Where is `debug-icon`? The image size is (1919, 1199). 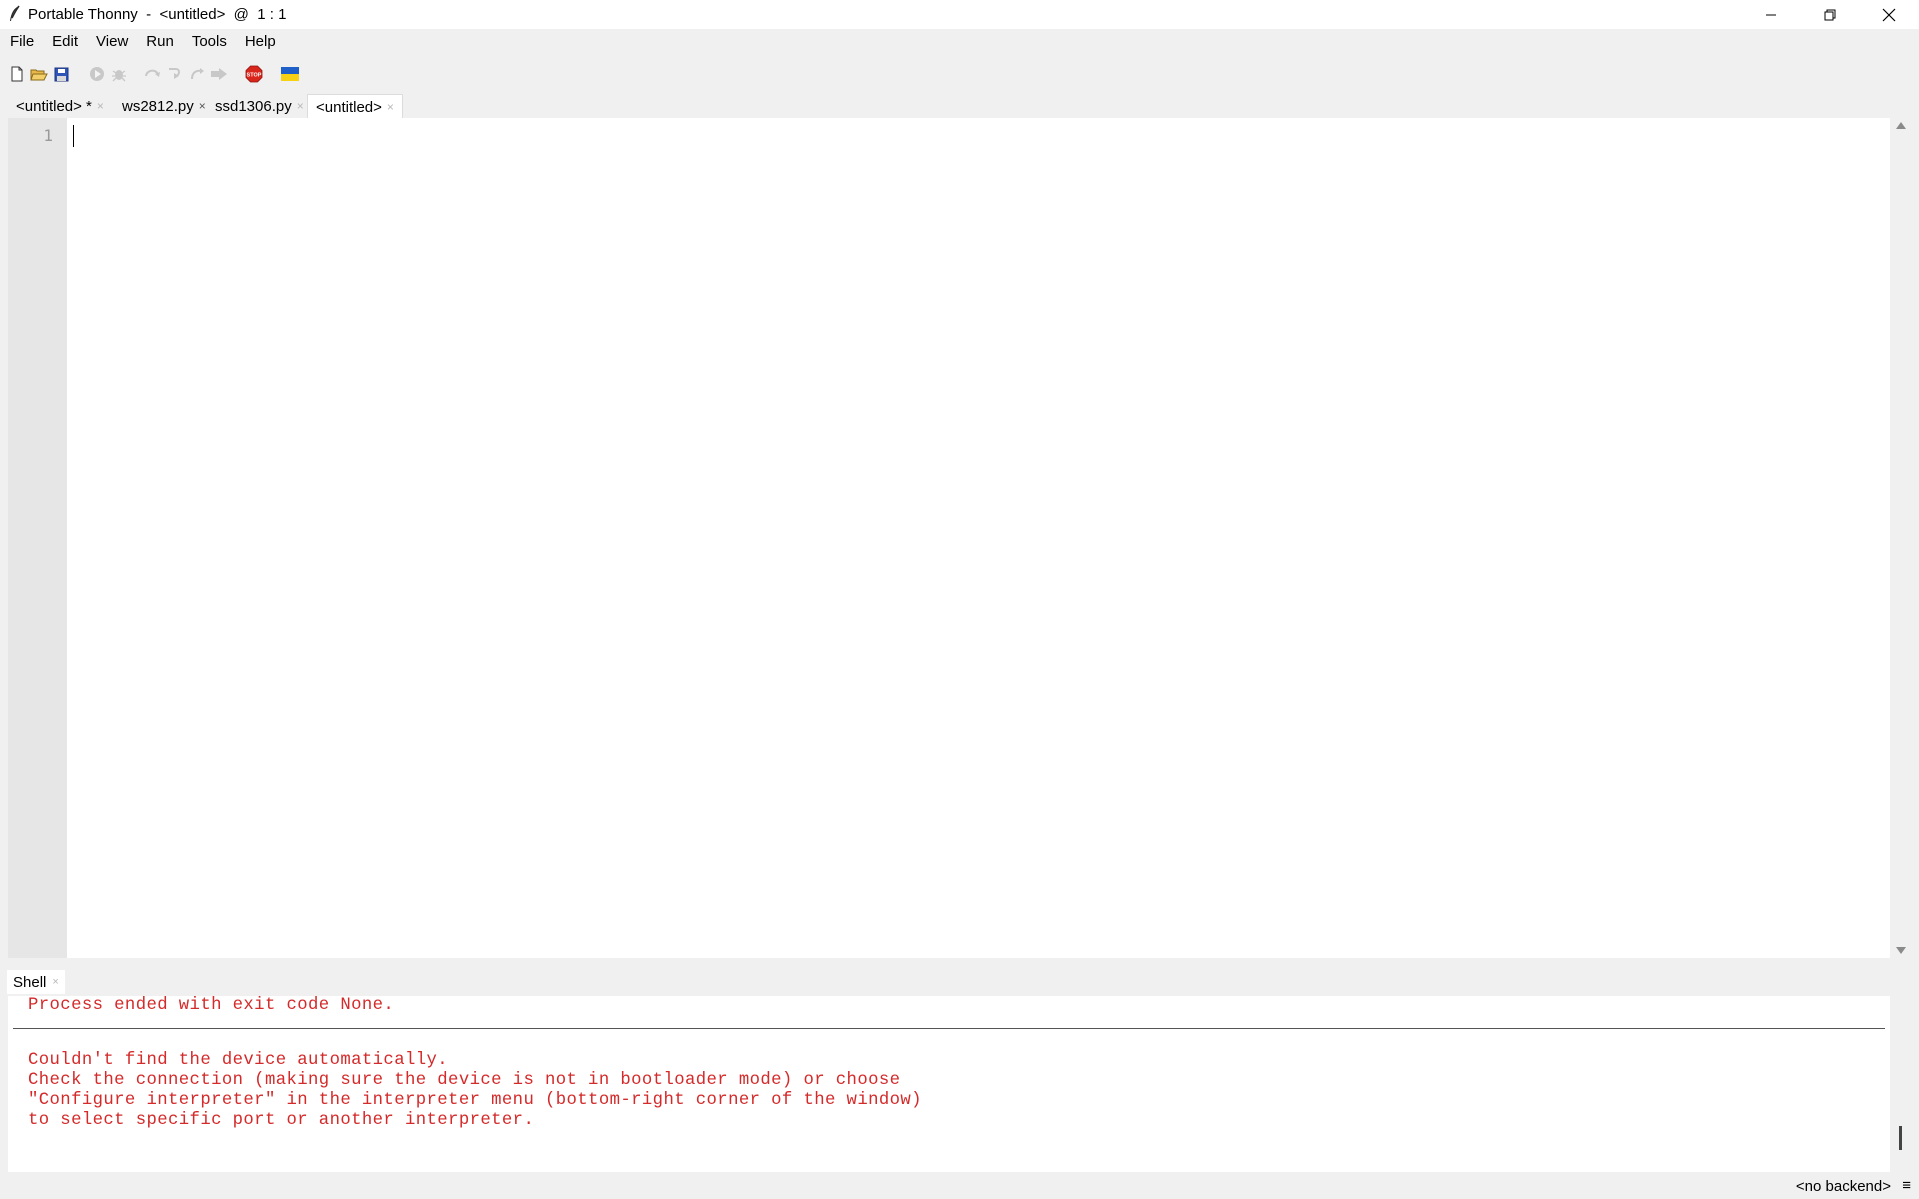 debug-icon is located at coordinates (119, 76).